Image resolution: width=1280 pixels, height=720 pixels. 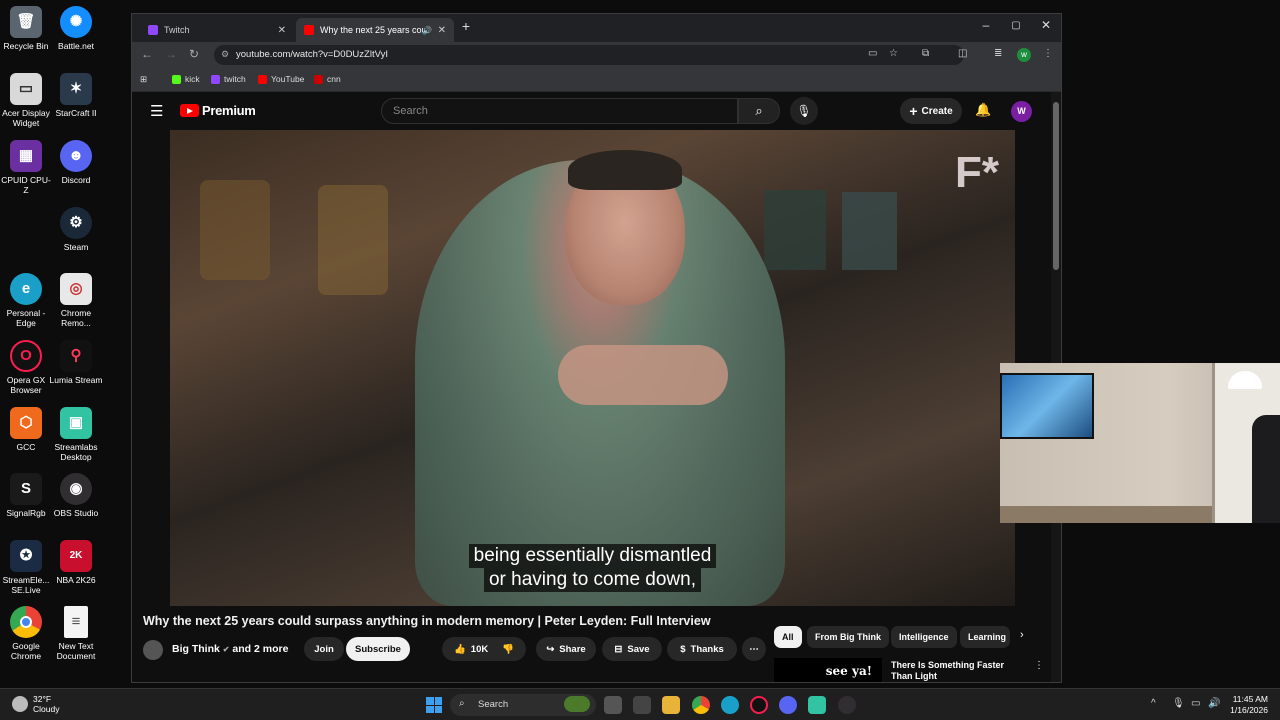 What do you see at coordinates (479, 649) in the screenshot?
I see `like-count: 10K` at bounding box center [479, 649].